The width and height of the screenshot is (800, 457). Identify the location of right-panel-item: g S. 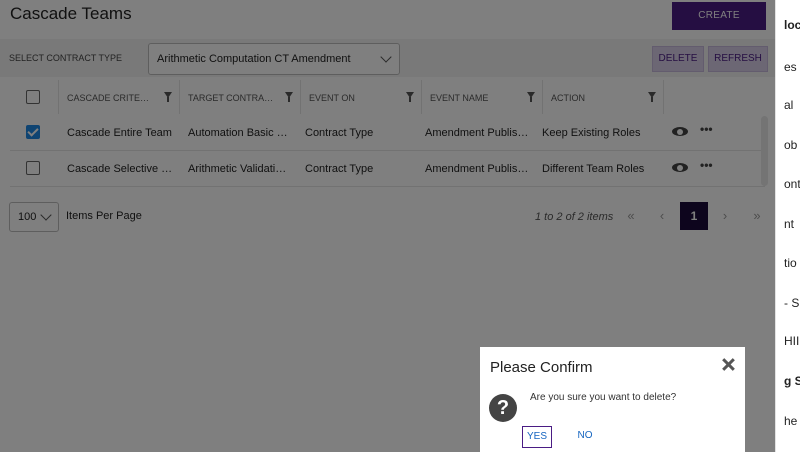
(792, 381).